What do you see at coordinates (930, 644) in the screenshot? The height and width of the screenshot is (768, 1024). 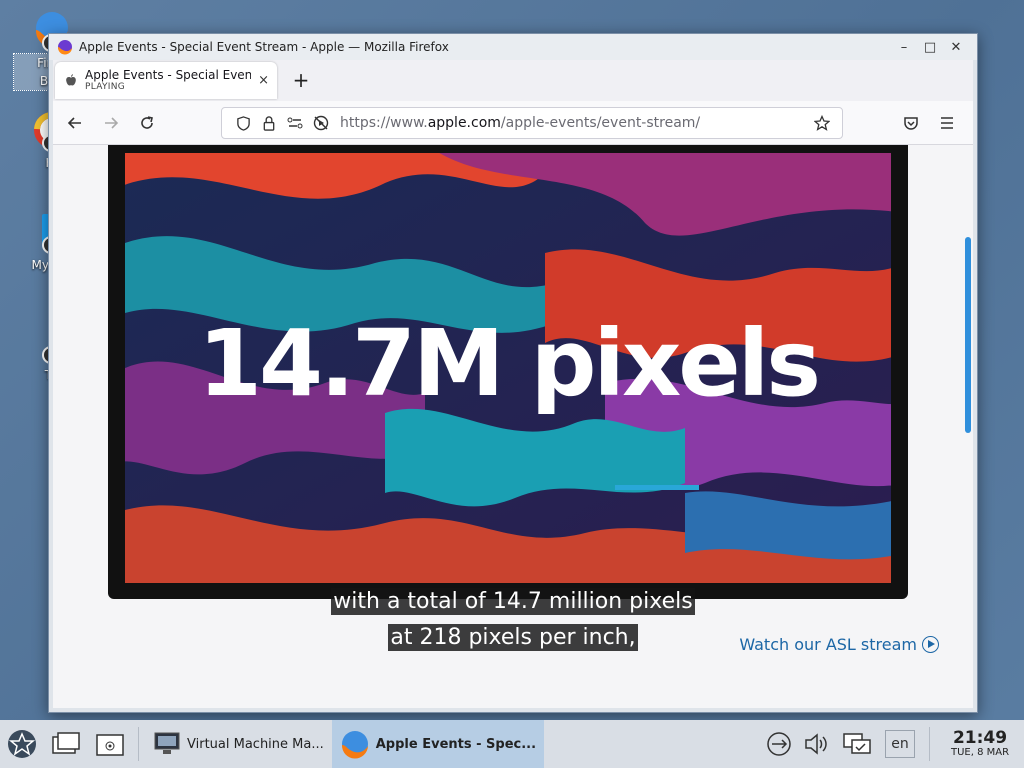 I see `play-circle-icon` at bounding box center [930, 644].